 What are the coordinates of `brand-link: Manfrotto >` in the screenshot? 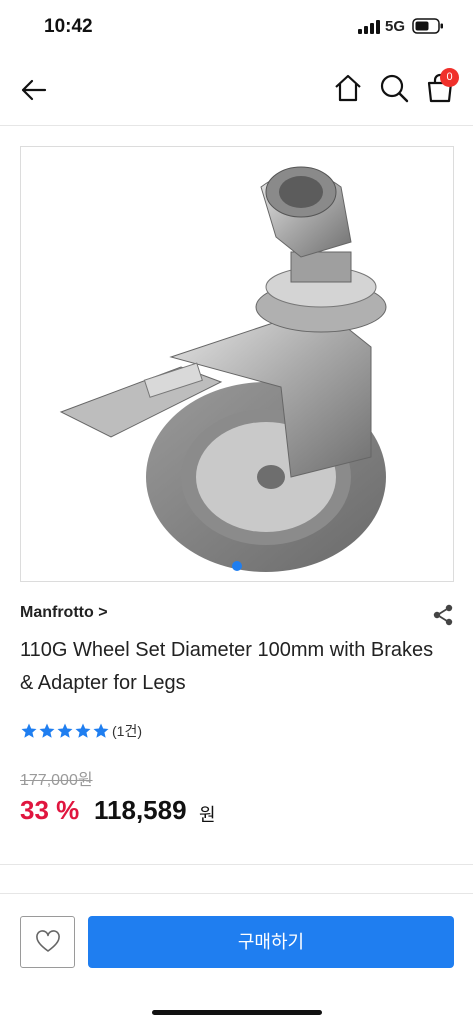 It's located at (64, 613).